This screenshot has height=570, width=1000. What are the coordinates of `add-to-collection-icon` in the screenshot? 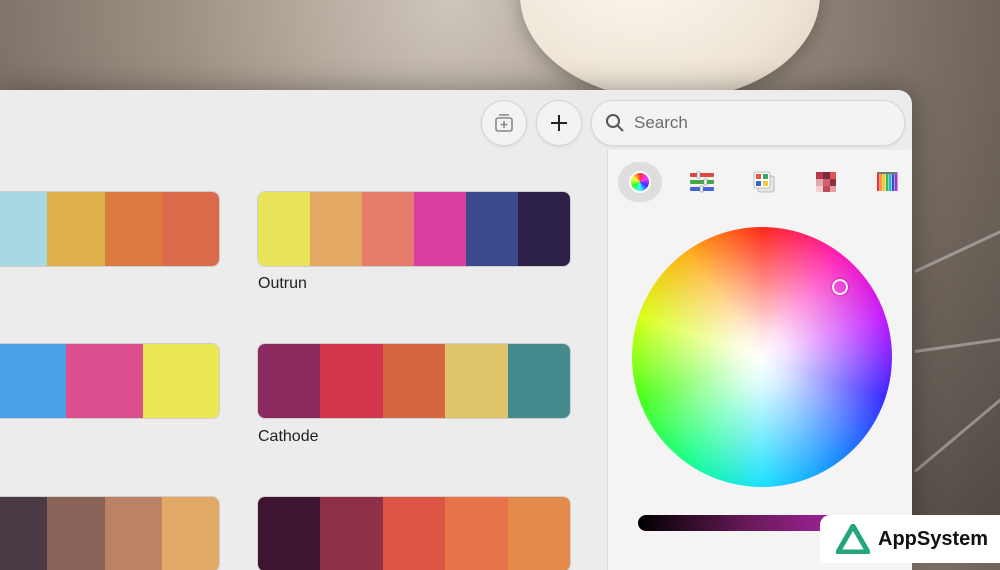 It's located at (504, 123).